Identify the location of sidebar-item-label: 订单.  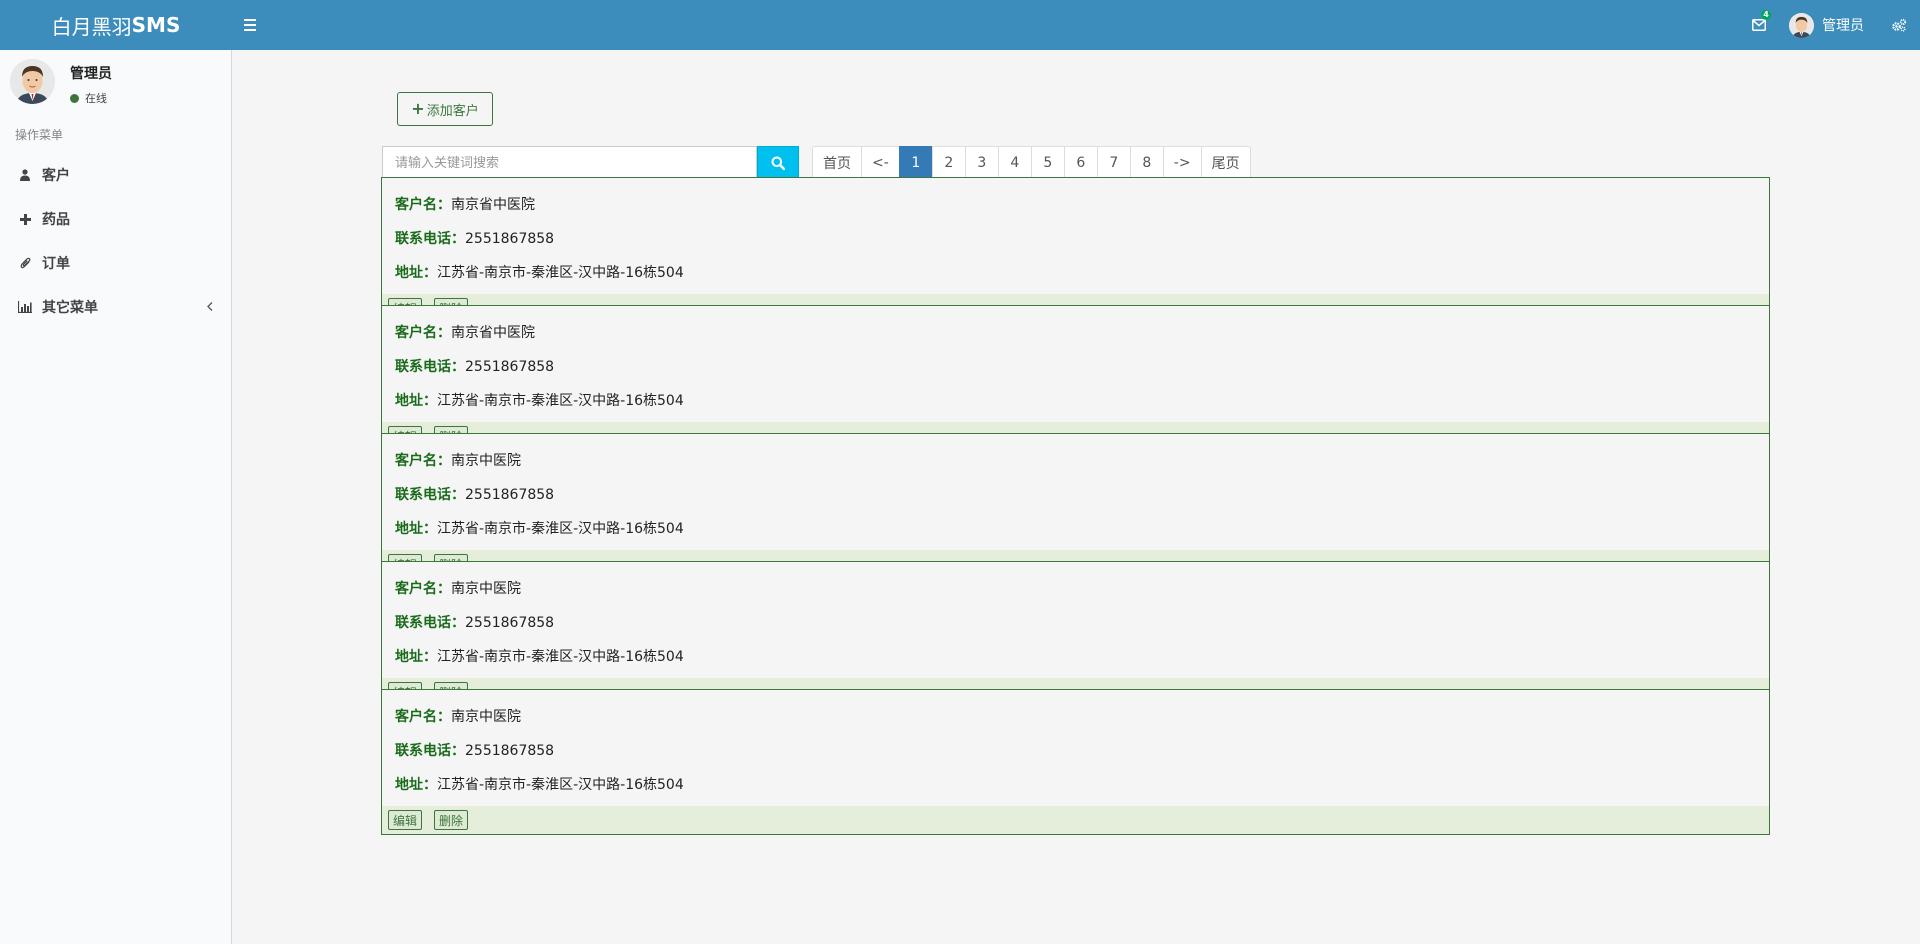
(56, 264).